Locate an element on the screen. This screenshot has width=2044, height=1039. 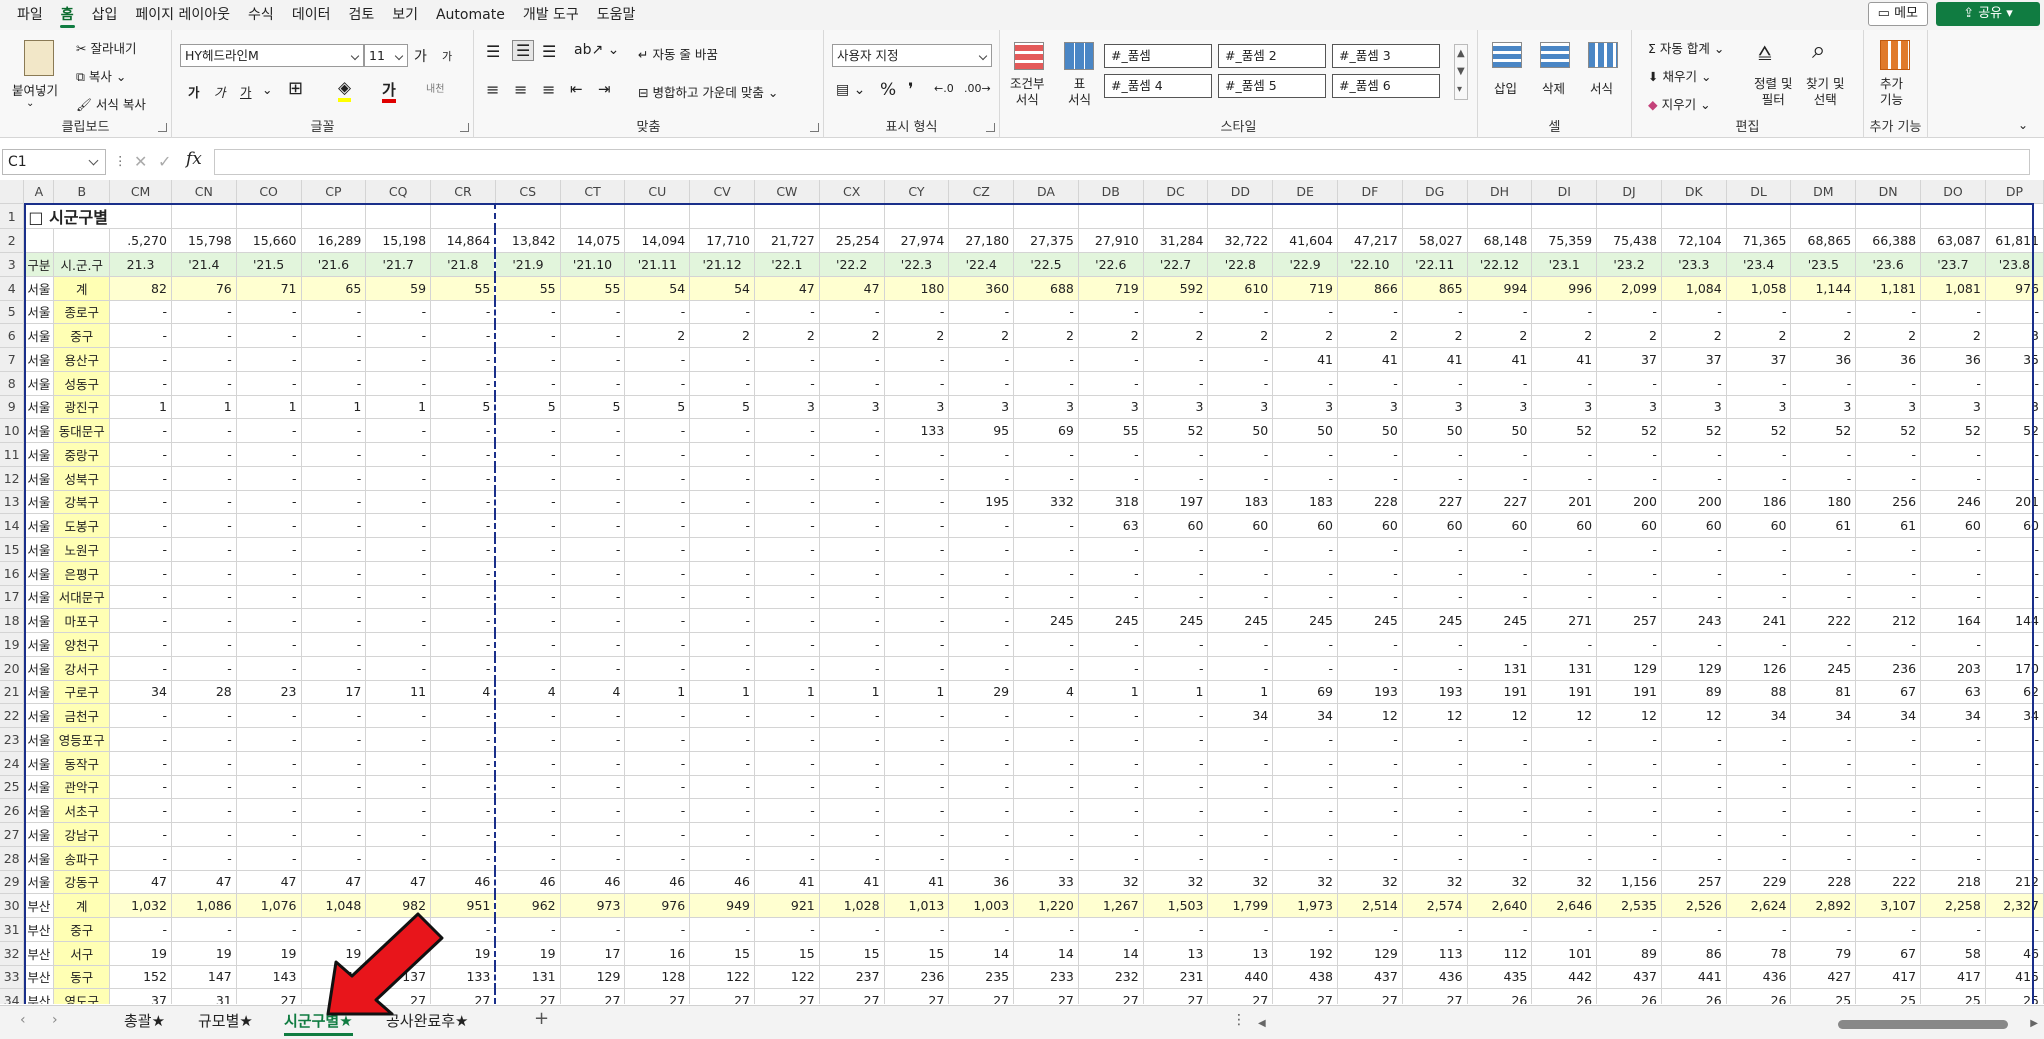
header-cell: '21.12 is located at coordinates (722, 264).